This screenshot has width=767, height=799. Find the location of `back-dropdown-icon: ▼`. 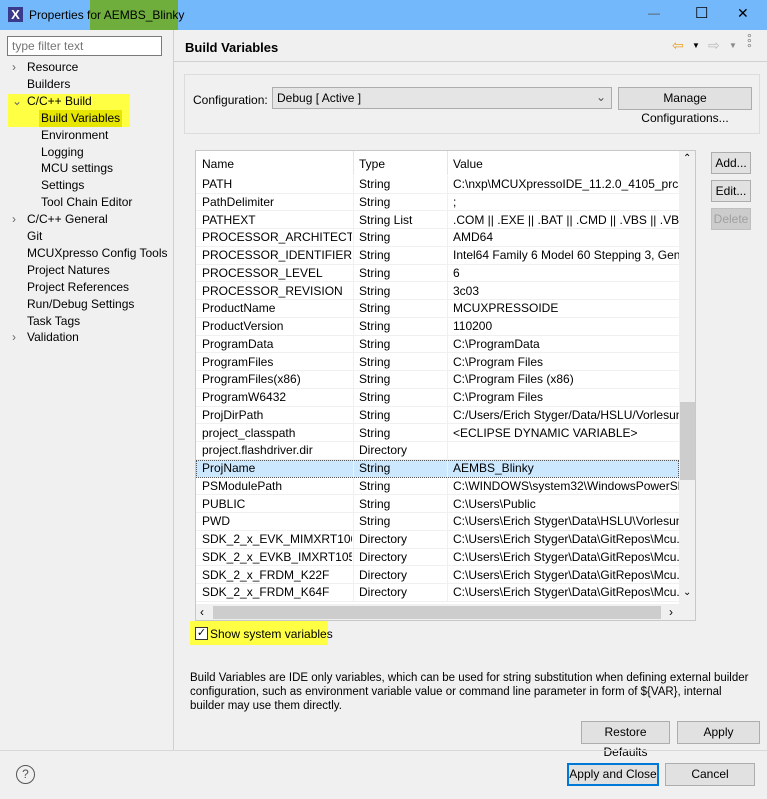

back-dropdown-icon: ▼ is located at coordinates (696, 45).